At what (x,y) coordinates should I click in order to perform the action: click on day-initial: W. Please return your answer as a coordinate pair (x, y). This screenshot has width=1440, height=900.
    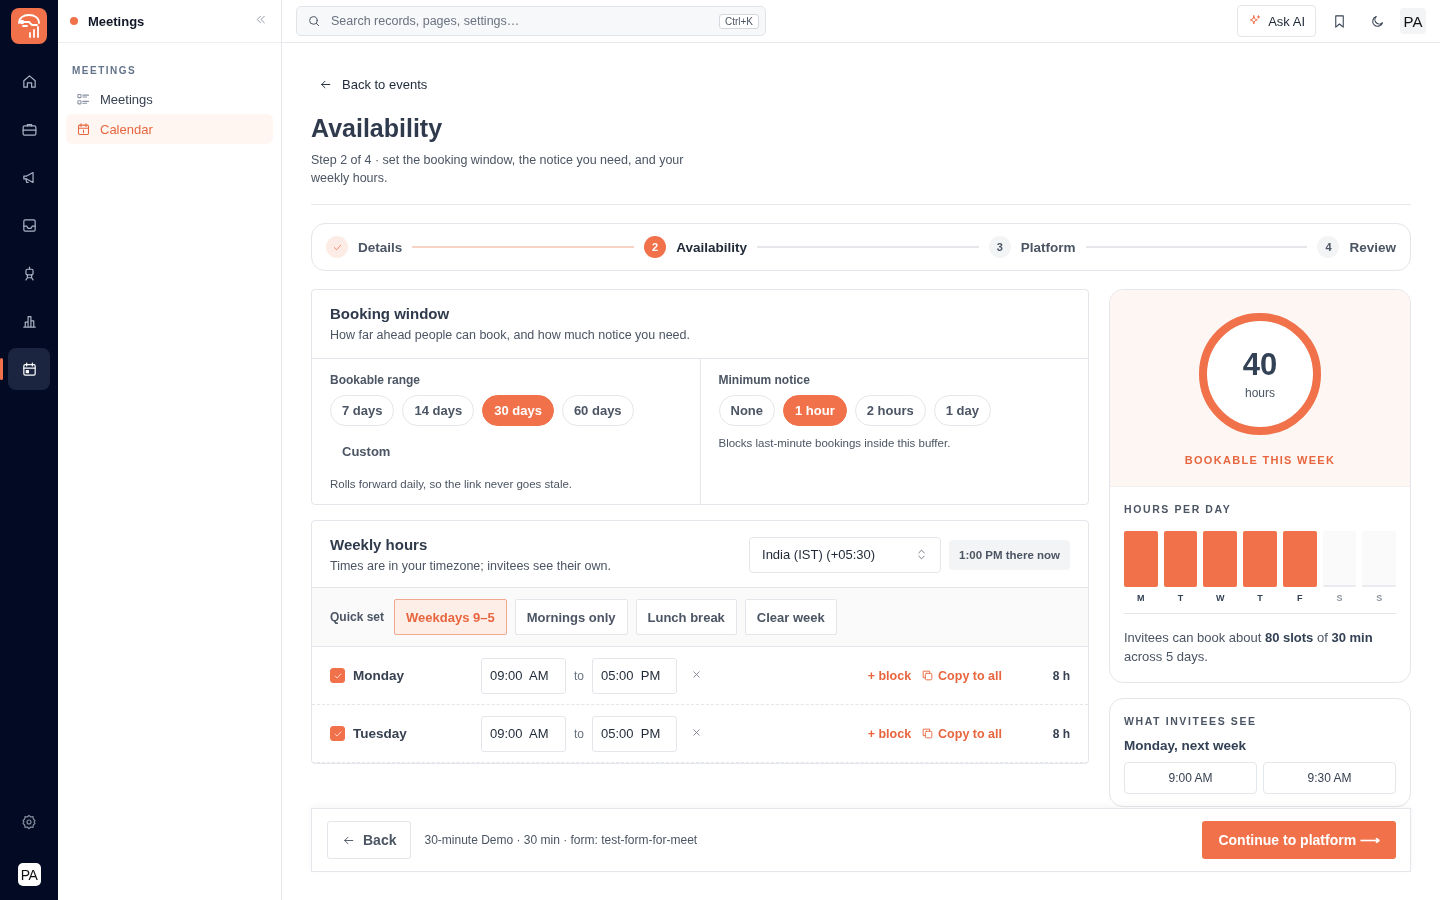
    Looking at the image, I should click on (1220, 598).